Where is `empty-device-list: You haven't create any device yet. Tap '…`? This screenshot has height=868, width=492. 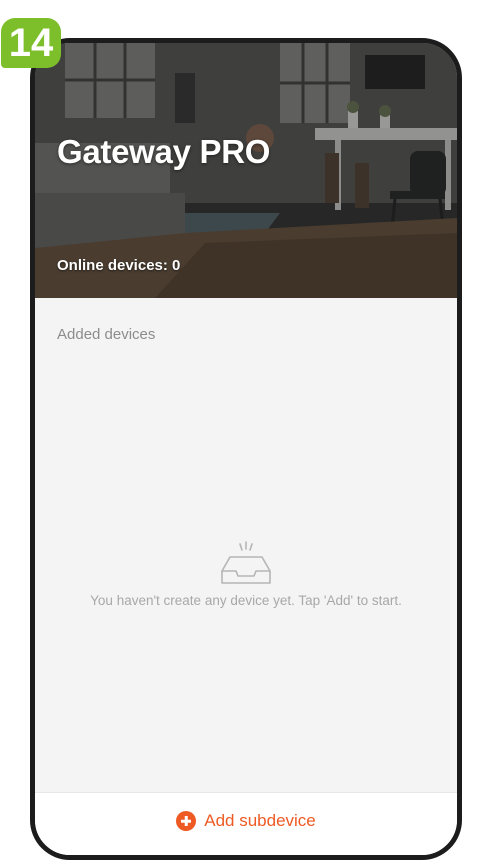 empty-device-list: You haven't create any device yet. Tap '… is located at coordinates (246, 574).